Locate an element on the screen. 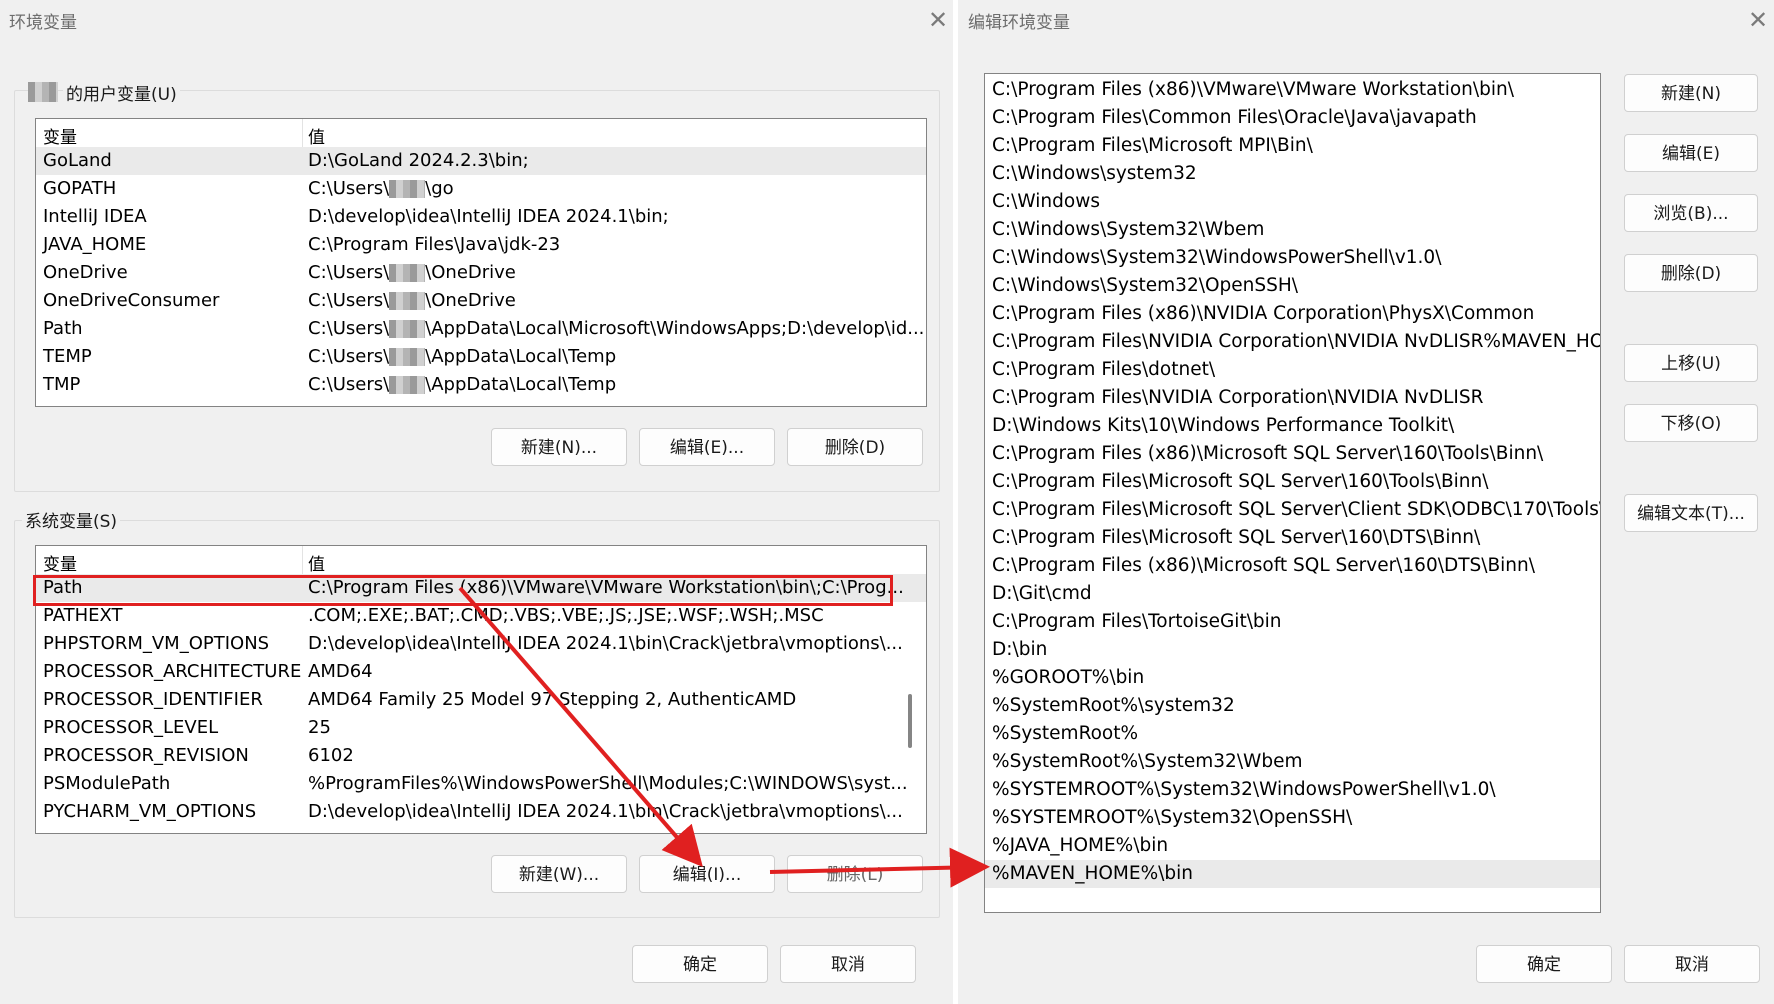 The height and width of the screenshot is (1004, 1774). path-highlight-box is located at coordinates (463, 590).